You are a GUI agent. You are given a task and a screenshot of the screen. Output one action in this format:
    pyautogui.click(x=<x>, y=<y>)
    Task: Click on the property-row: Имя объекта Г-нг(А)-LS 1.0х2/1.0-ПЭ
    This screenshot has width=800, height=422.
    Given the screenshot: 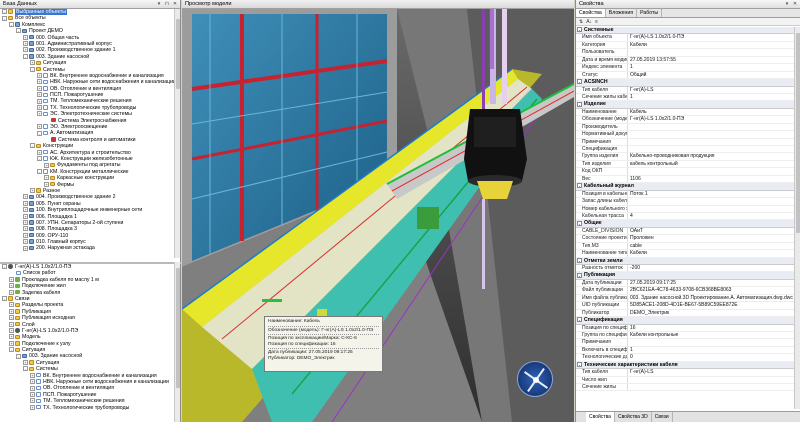 What is the action you would take?
    pyautogui.click(x=685, y=38)
    